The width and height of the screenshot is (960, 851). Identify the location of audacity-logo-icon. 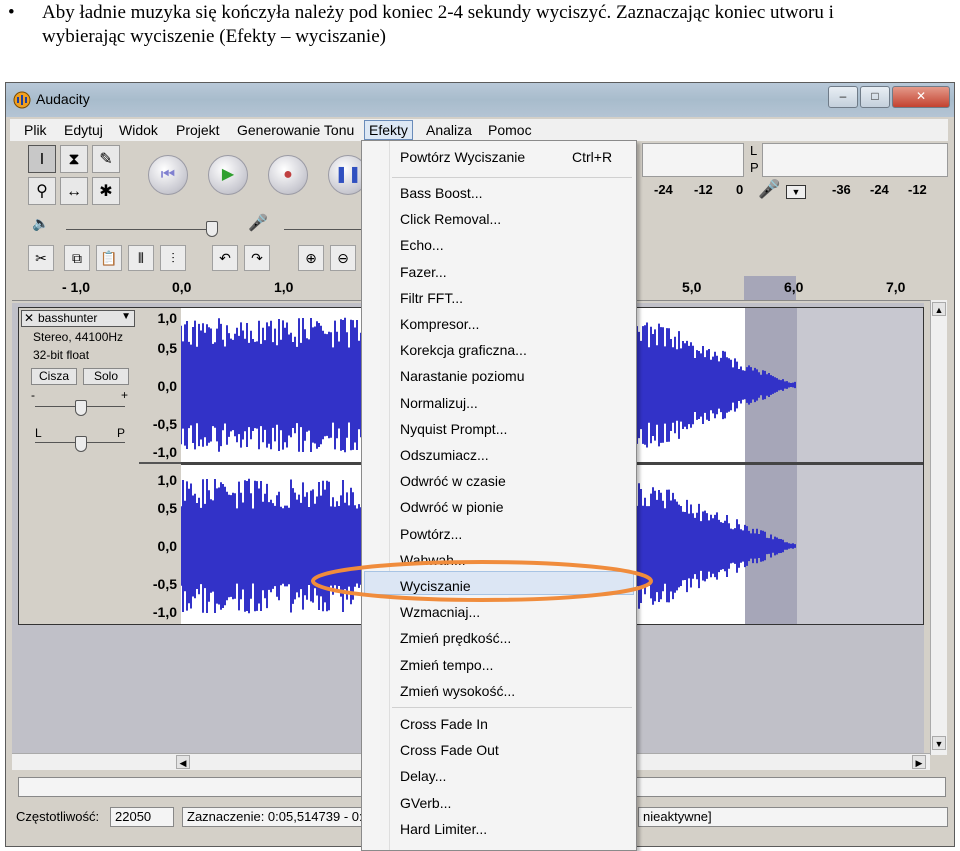
(22, 100).